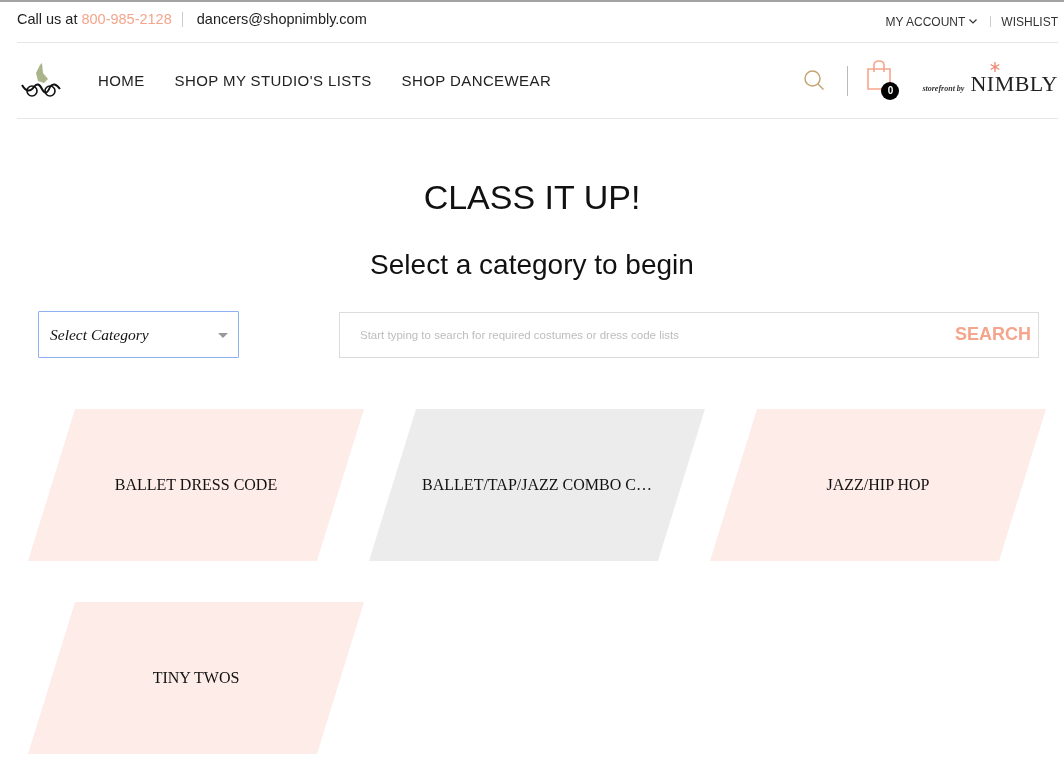 The width and height of the screenshot is (1064, 770). Describe the element at coordinates (223, 335) in the screenshot. I see `caret-down-icon` at that location.